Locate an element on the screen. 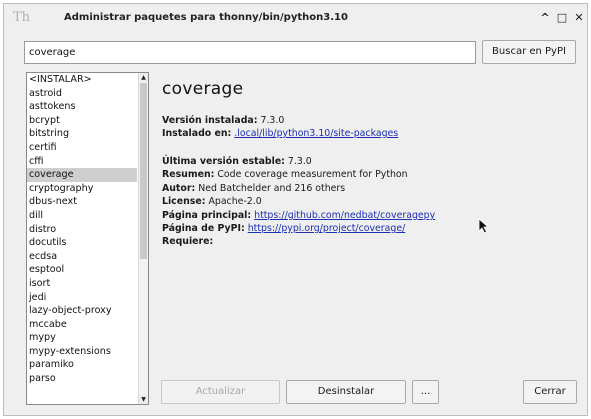 The image size is (591, 419). license-row: License: Apache-2.0 is located at coordinates (212, 201).